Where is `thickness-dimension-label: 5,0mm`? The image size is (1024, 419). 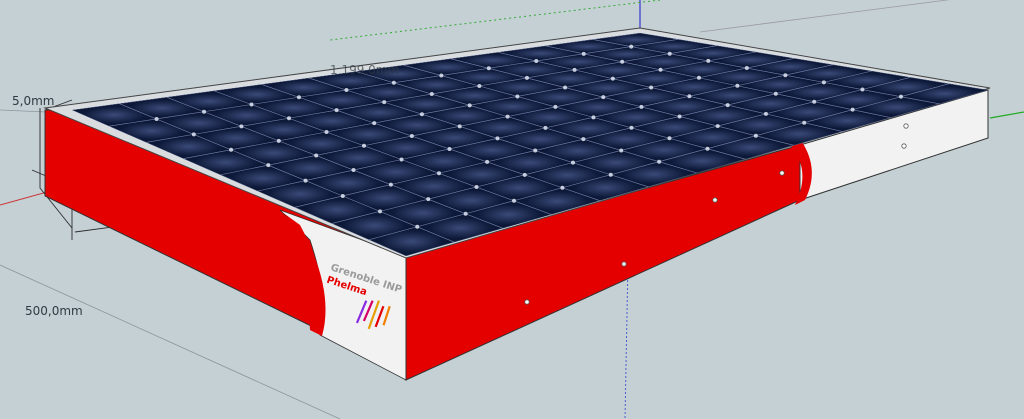
thickness-dimension-label: 5,0mm is located at coordinates (33, 101).